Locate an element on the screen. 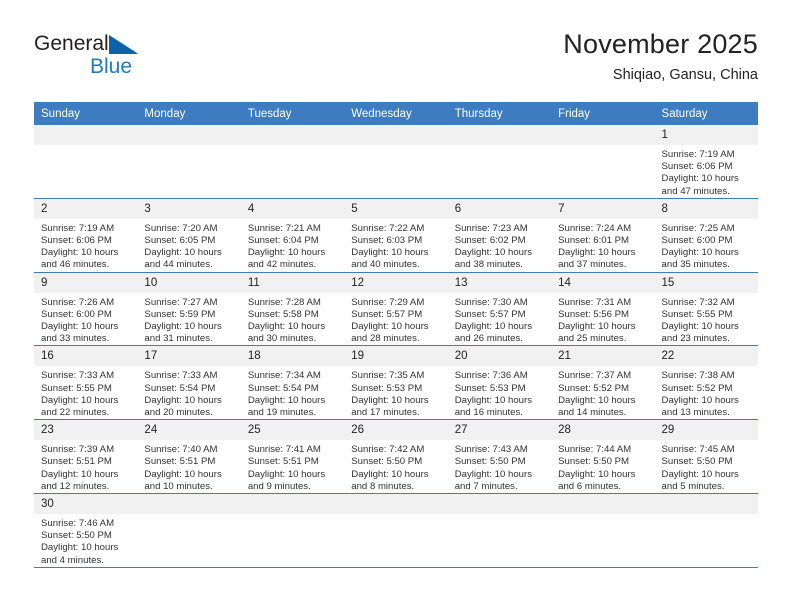 This screenshot has width=792, height=612. daylight-text: Daylight: 10 hours and 47 minutes. is located at coordinates (700, 185).